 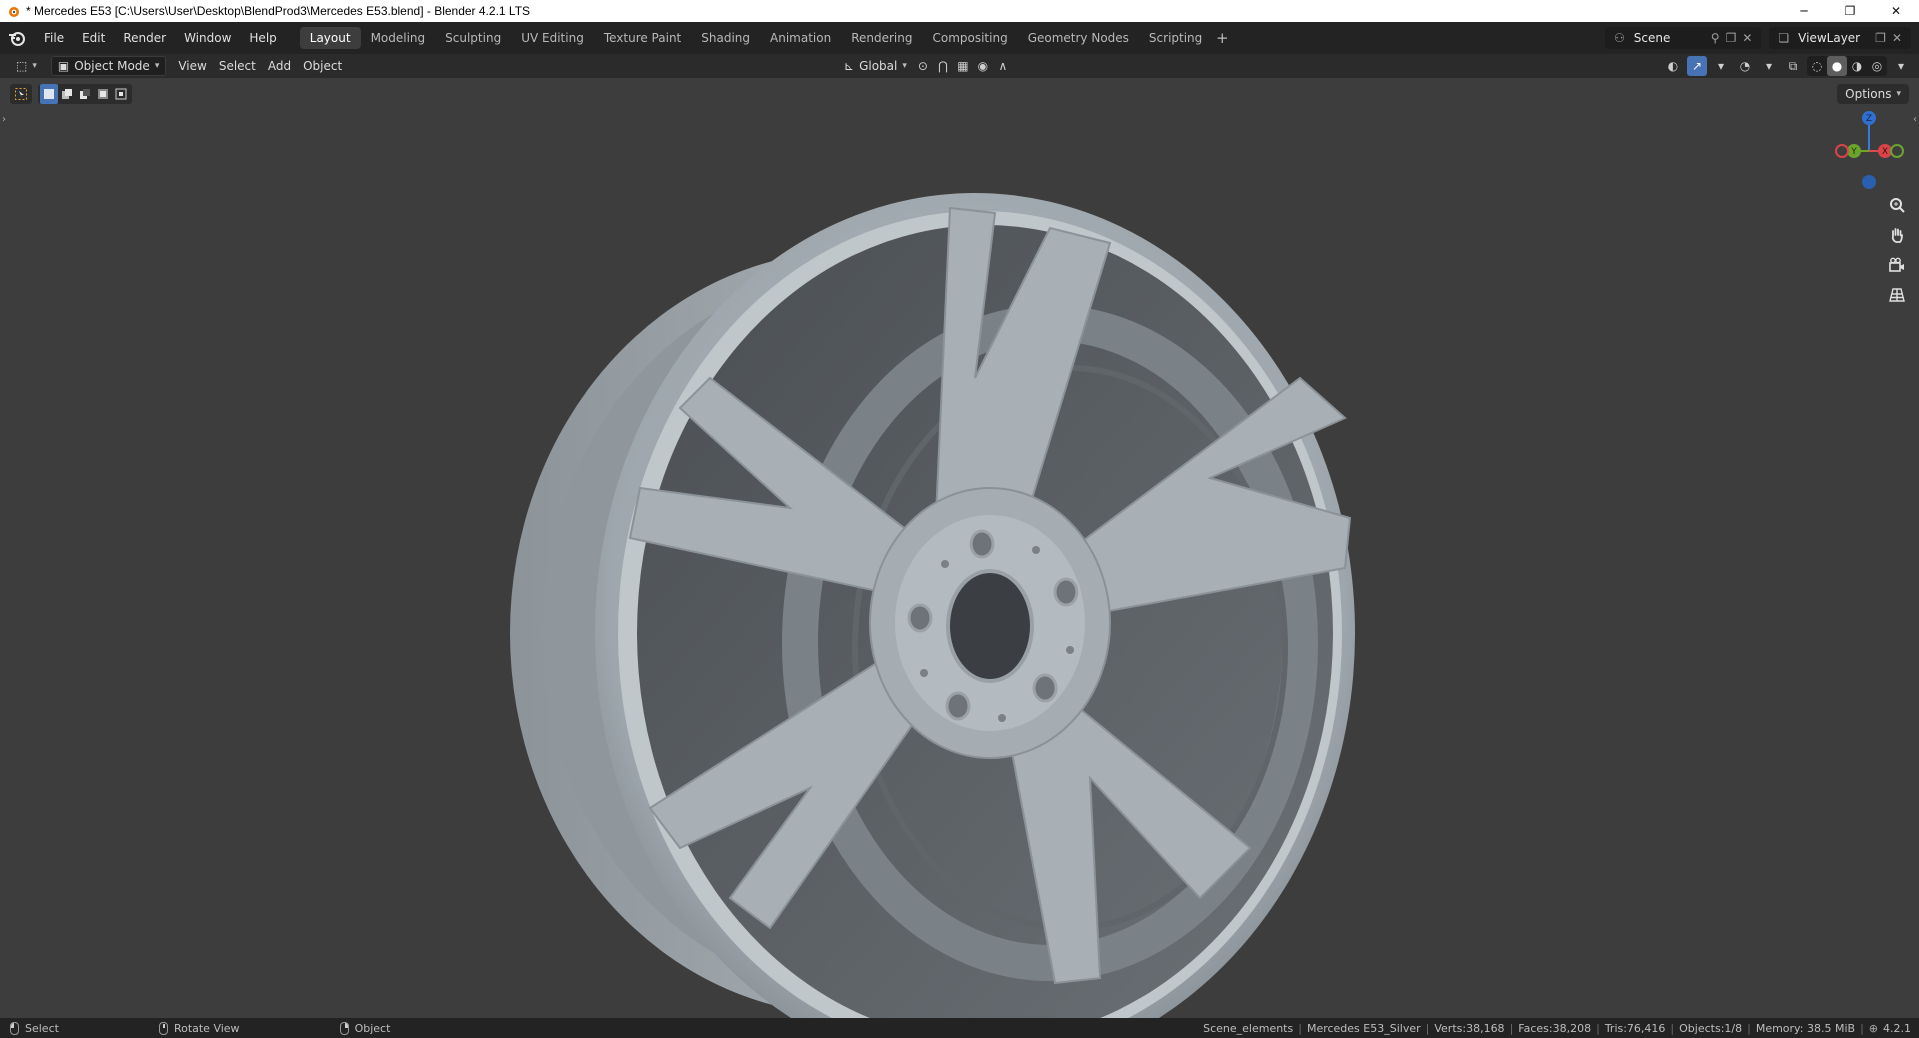 I want to click on gizmo-neg-x-axis, so click(x=1842, y=151).